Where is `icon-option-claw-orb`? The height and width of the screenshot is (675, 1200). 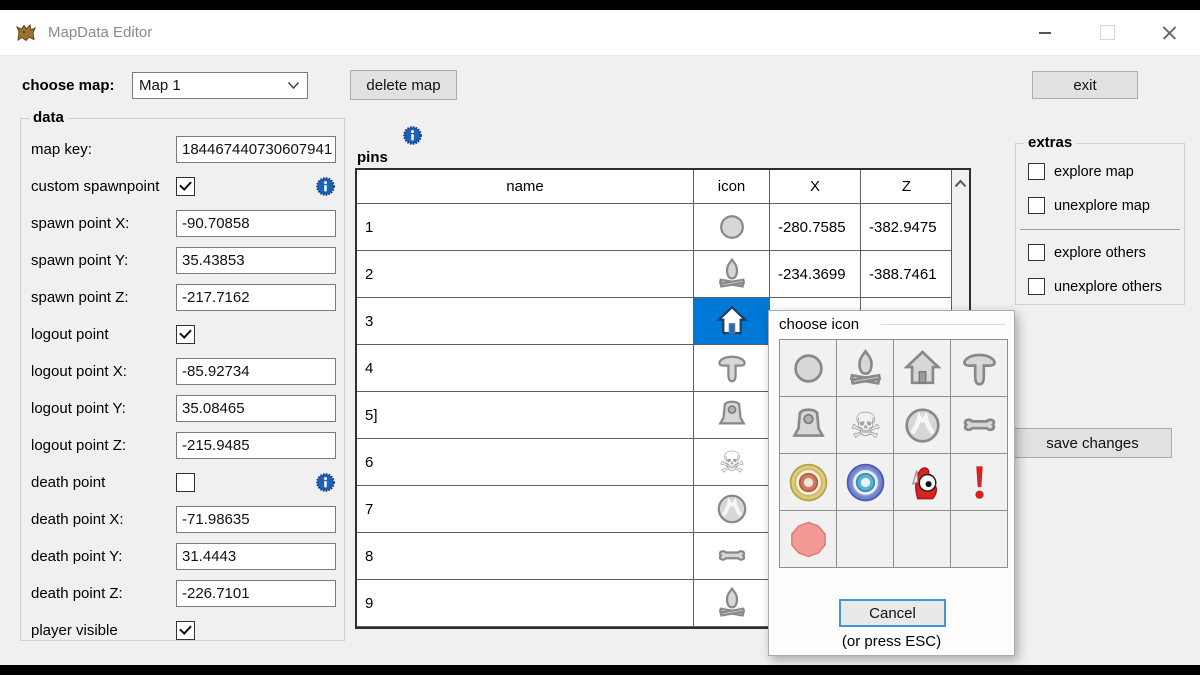 icon-option-claw-orb is located at coordinates (922, 425).